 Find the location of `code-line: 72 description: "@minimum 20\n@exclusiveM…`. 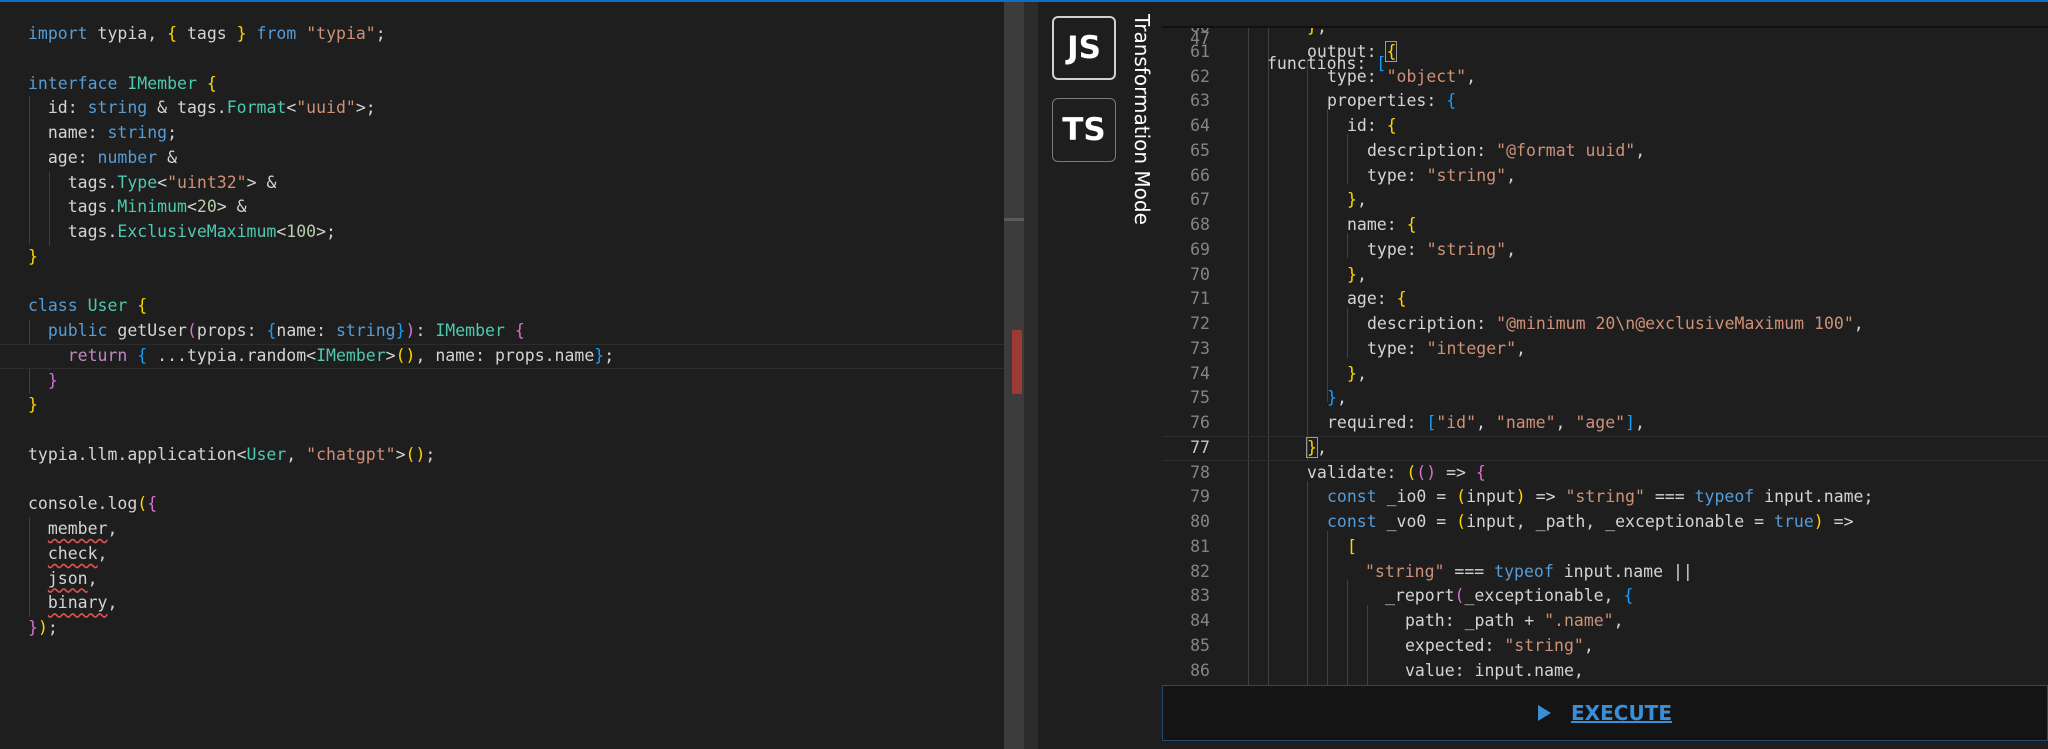

code-line: 72 description: "@minimum 20\n@exclusiveM… is located at coordinates (1605, 324).